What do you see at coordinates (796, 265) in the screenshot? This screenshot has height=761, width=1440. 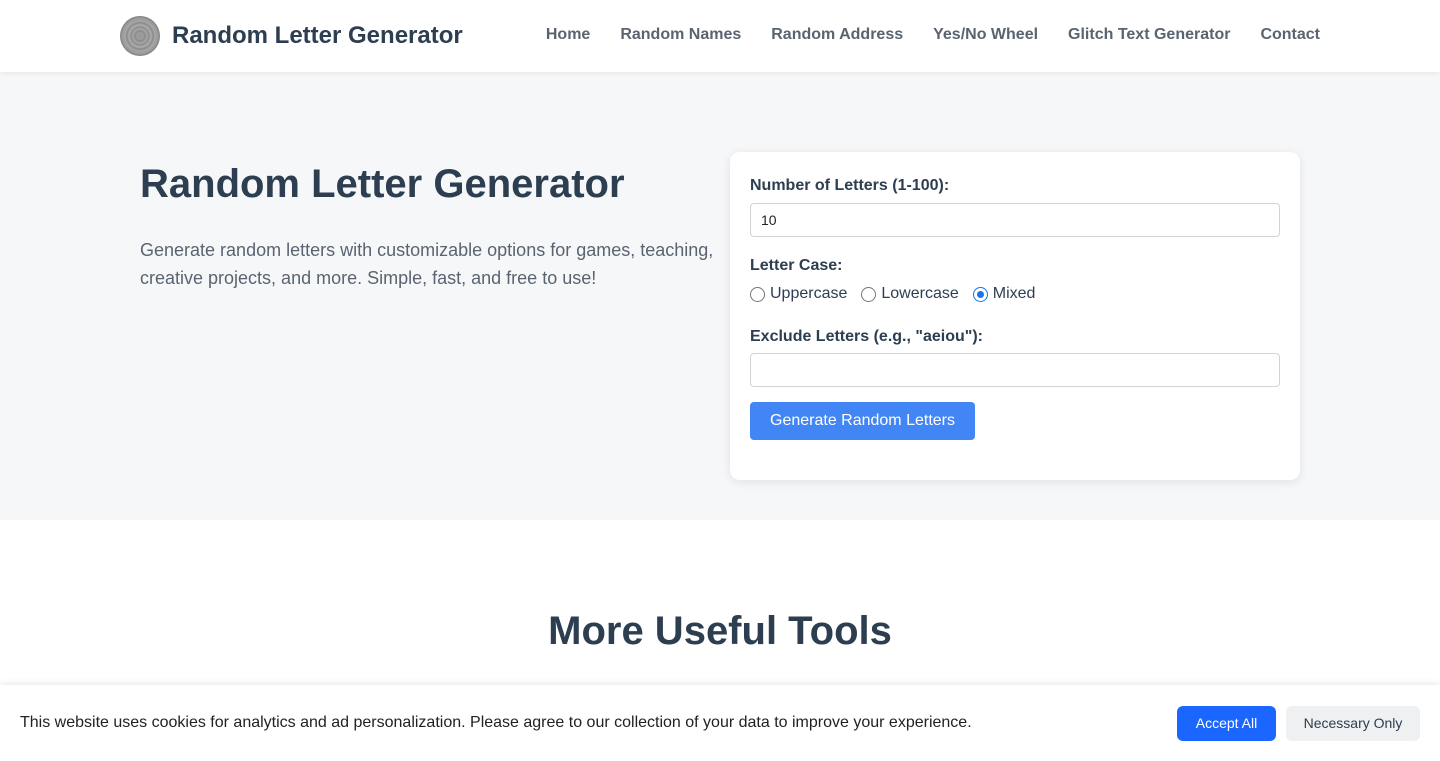 I see `letter-case-label: Letter Case:` at bounding box center [796, 265].